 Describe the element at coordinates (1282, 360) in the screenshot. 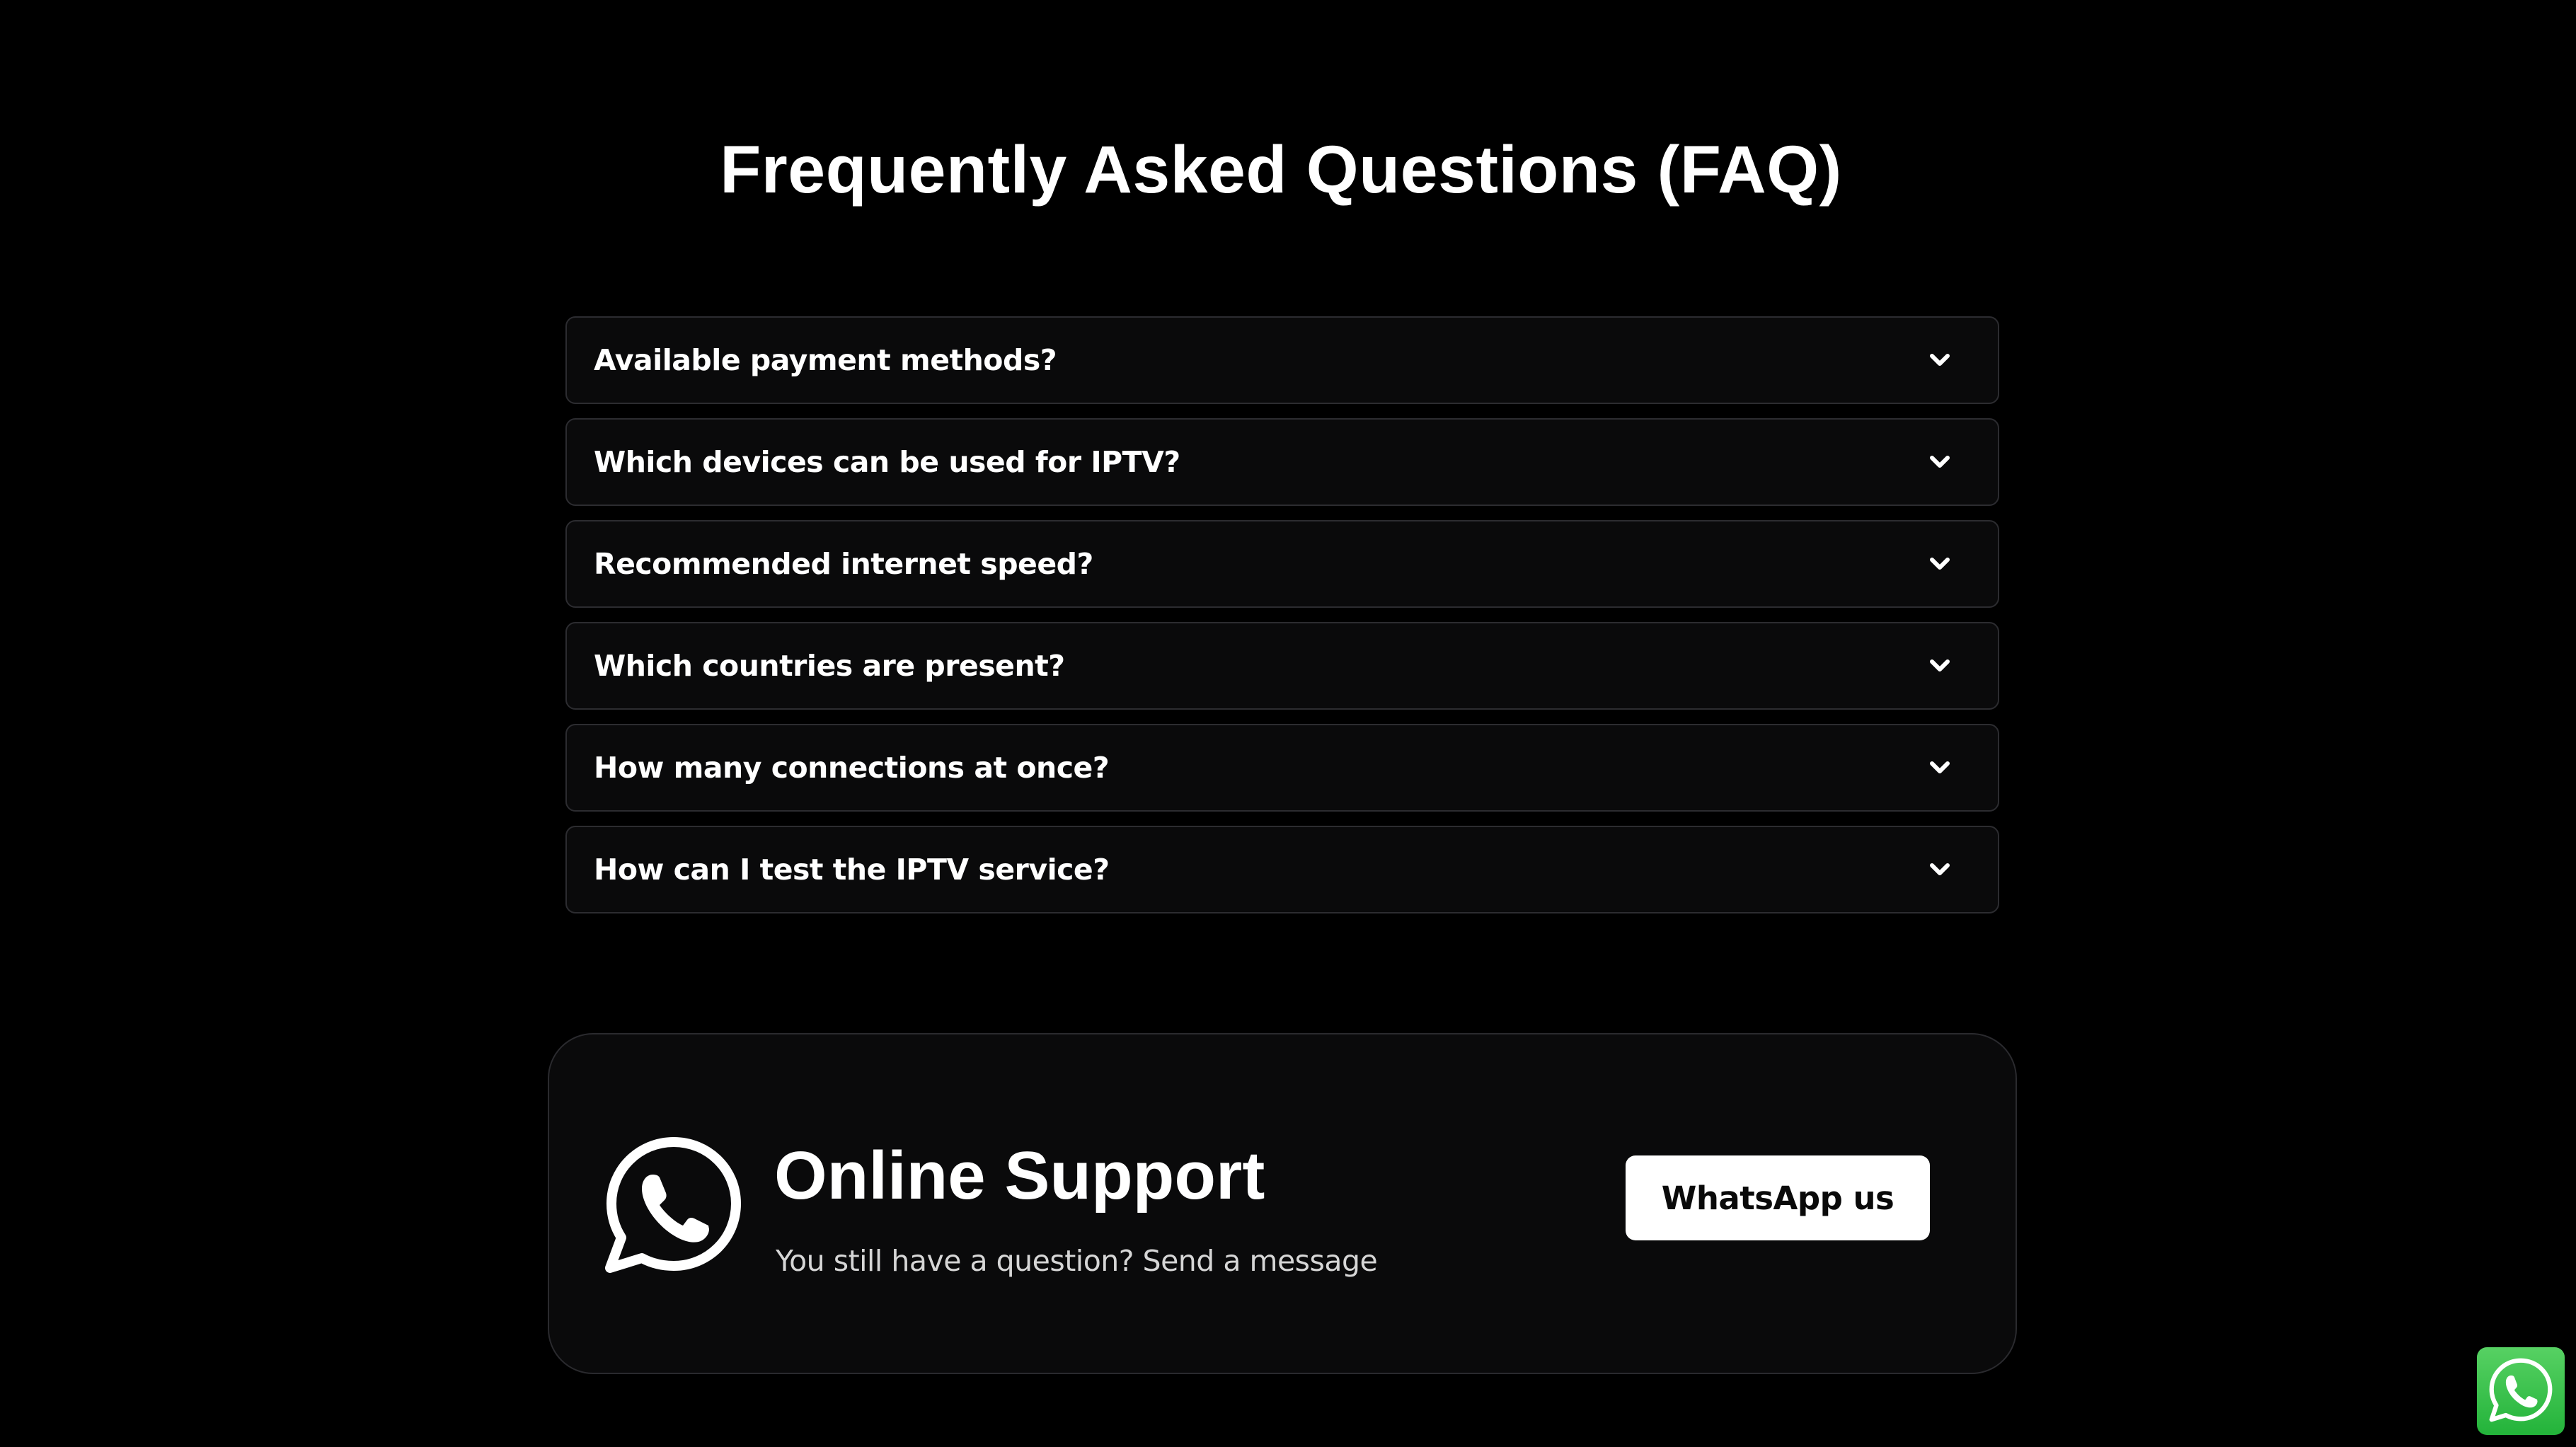

I see `faq-item-payment-methods: Available payment methods?` at that location.